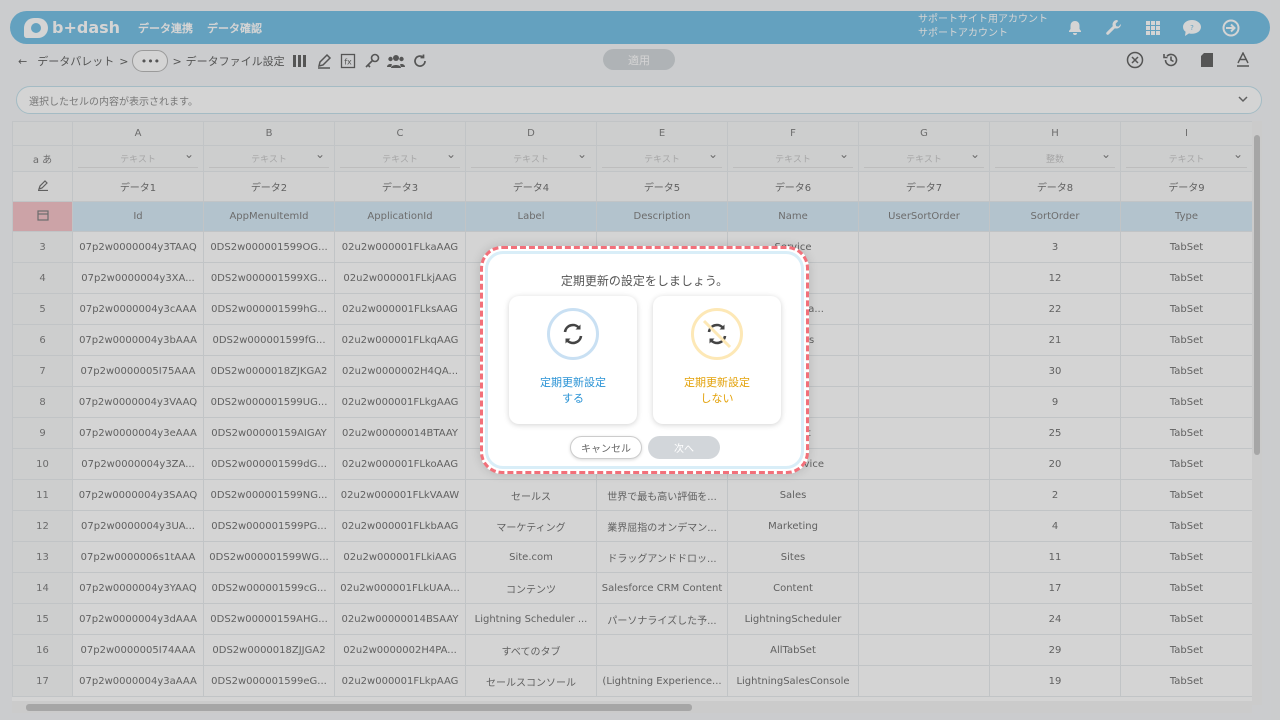 The height and width of the screenshot is (720, 1280). Describe the element at coordinates (717, 334) in the screenshot. I see `sync-disabled-icon` at that location.